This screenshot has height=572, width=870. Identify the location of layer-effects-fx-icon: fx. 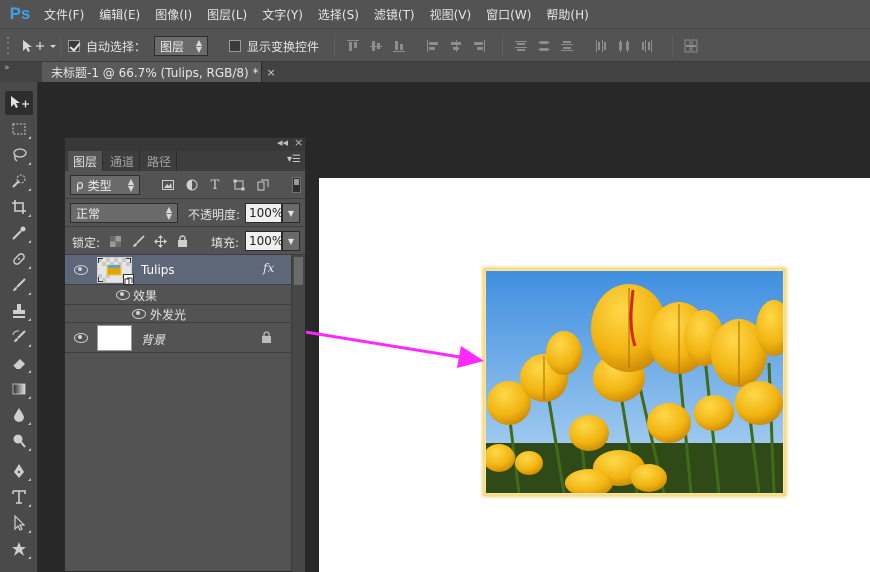
(268, 268).